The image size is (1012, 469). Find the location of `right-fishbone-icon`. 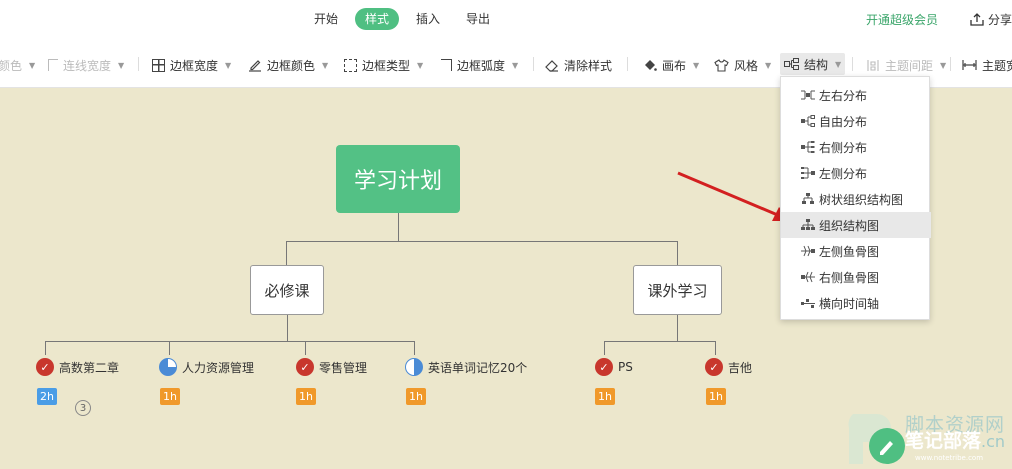

right-fishbone-icon is located at coordinates (808, 277).